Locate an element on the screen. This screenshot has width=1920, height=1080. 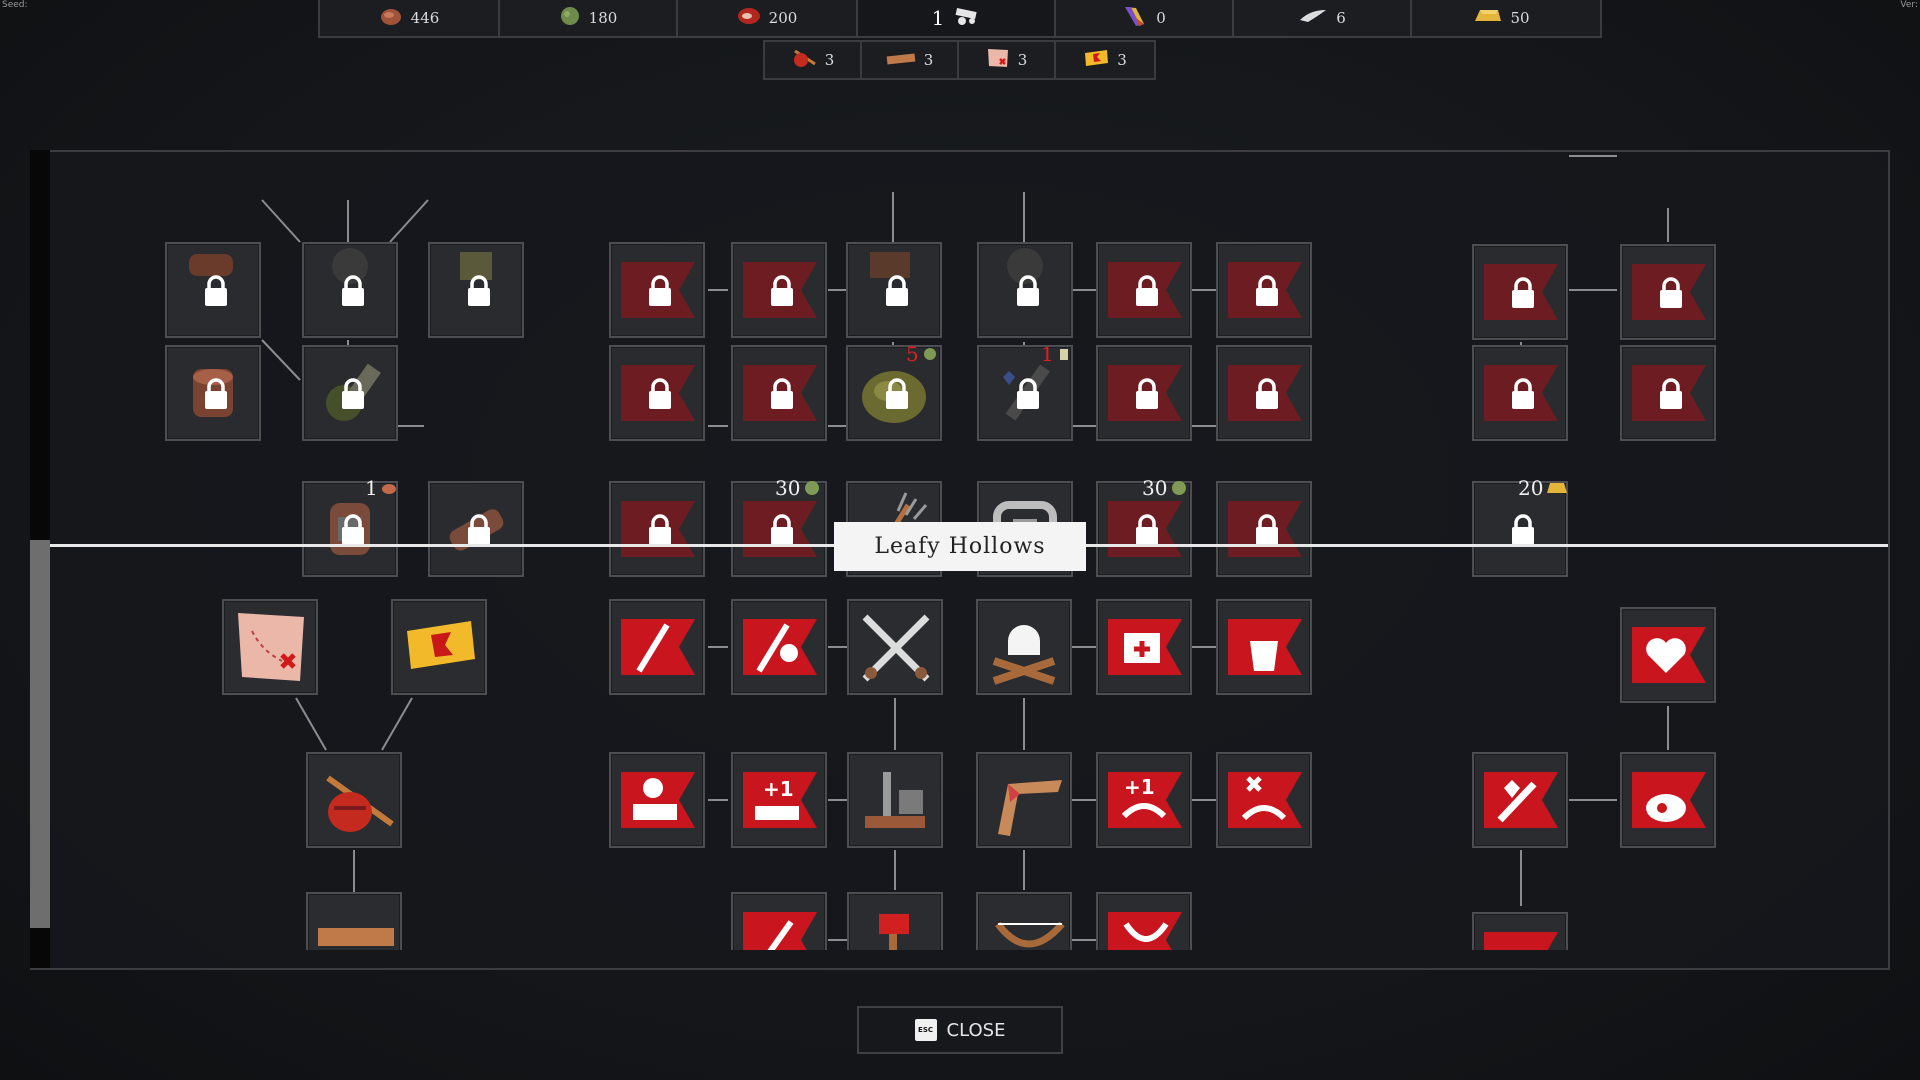
skill-node-broken-heart-meat-banner is located at coordinates (1668, 800).